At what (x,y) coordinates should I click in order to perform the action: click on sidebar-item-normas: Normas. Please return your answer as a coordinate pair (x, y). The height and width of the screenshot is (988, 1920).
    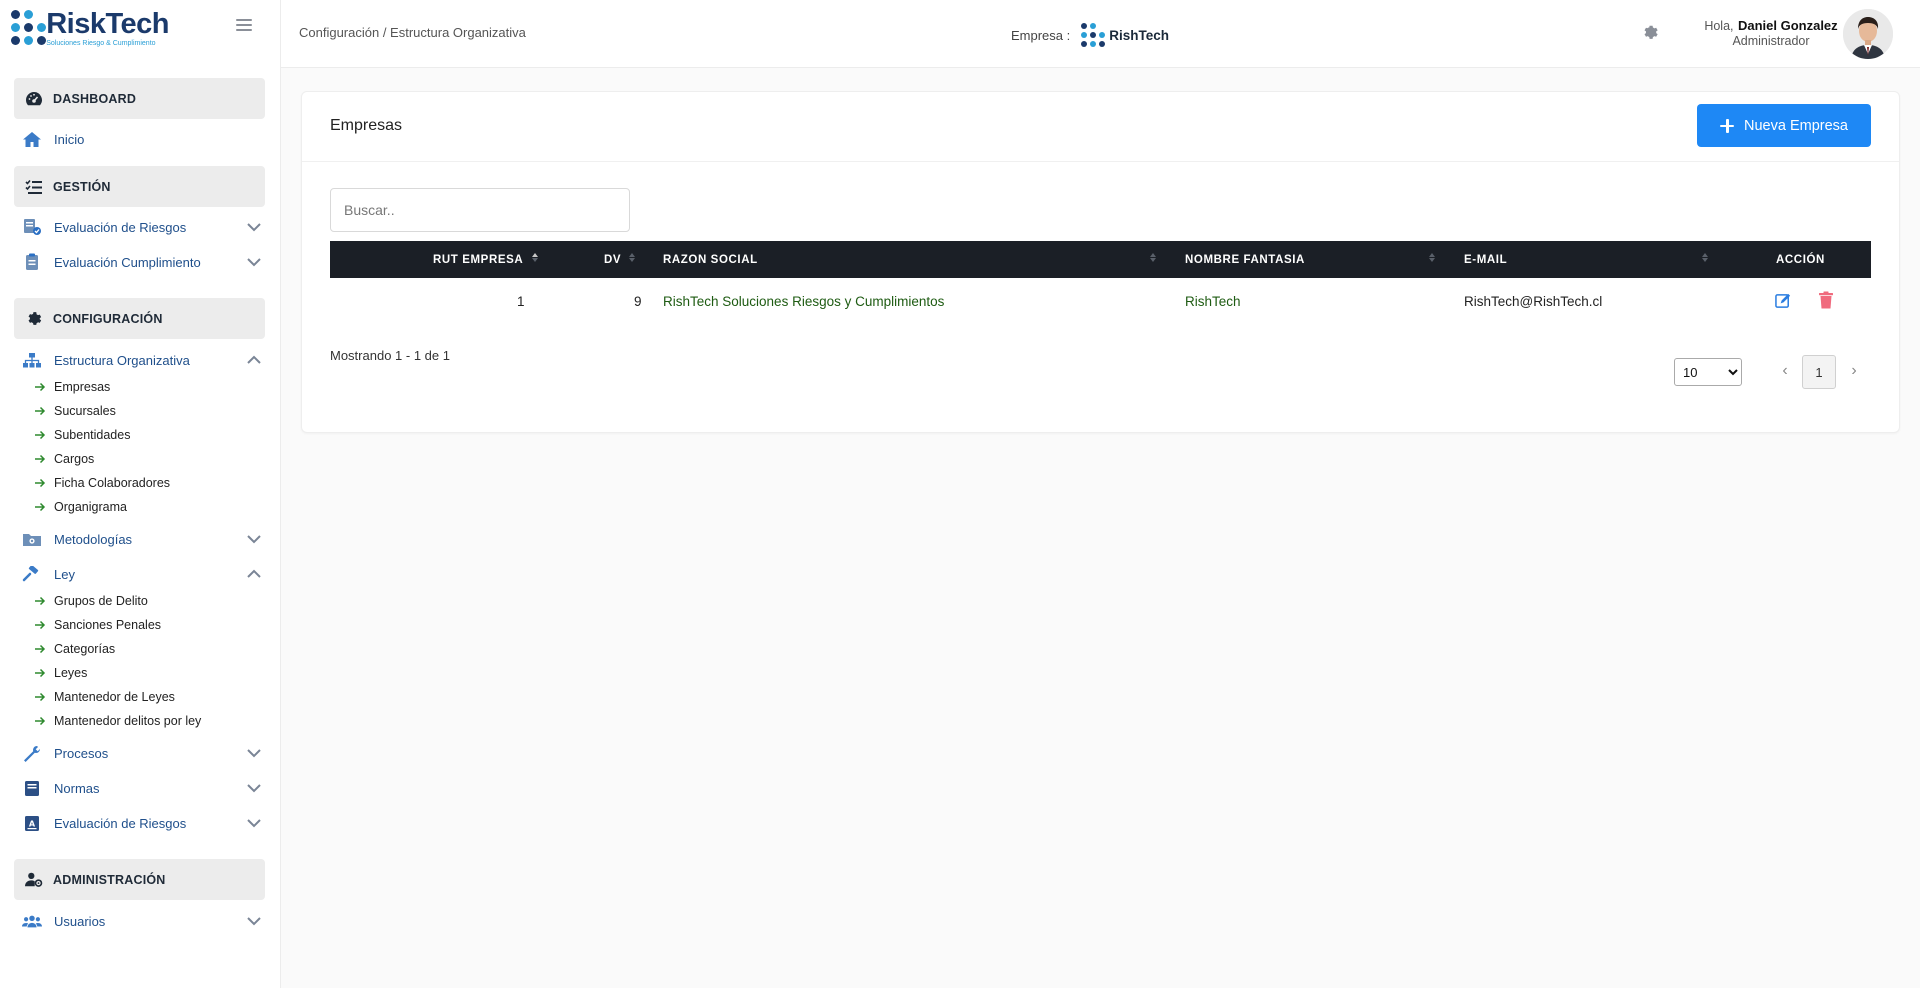
    Looking at the image, I should click on (142, 788).